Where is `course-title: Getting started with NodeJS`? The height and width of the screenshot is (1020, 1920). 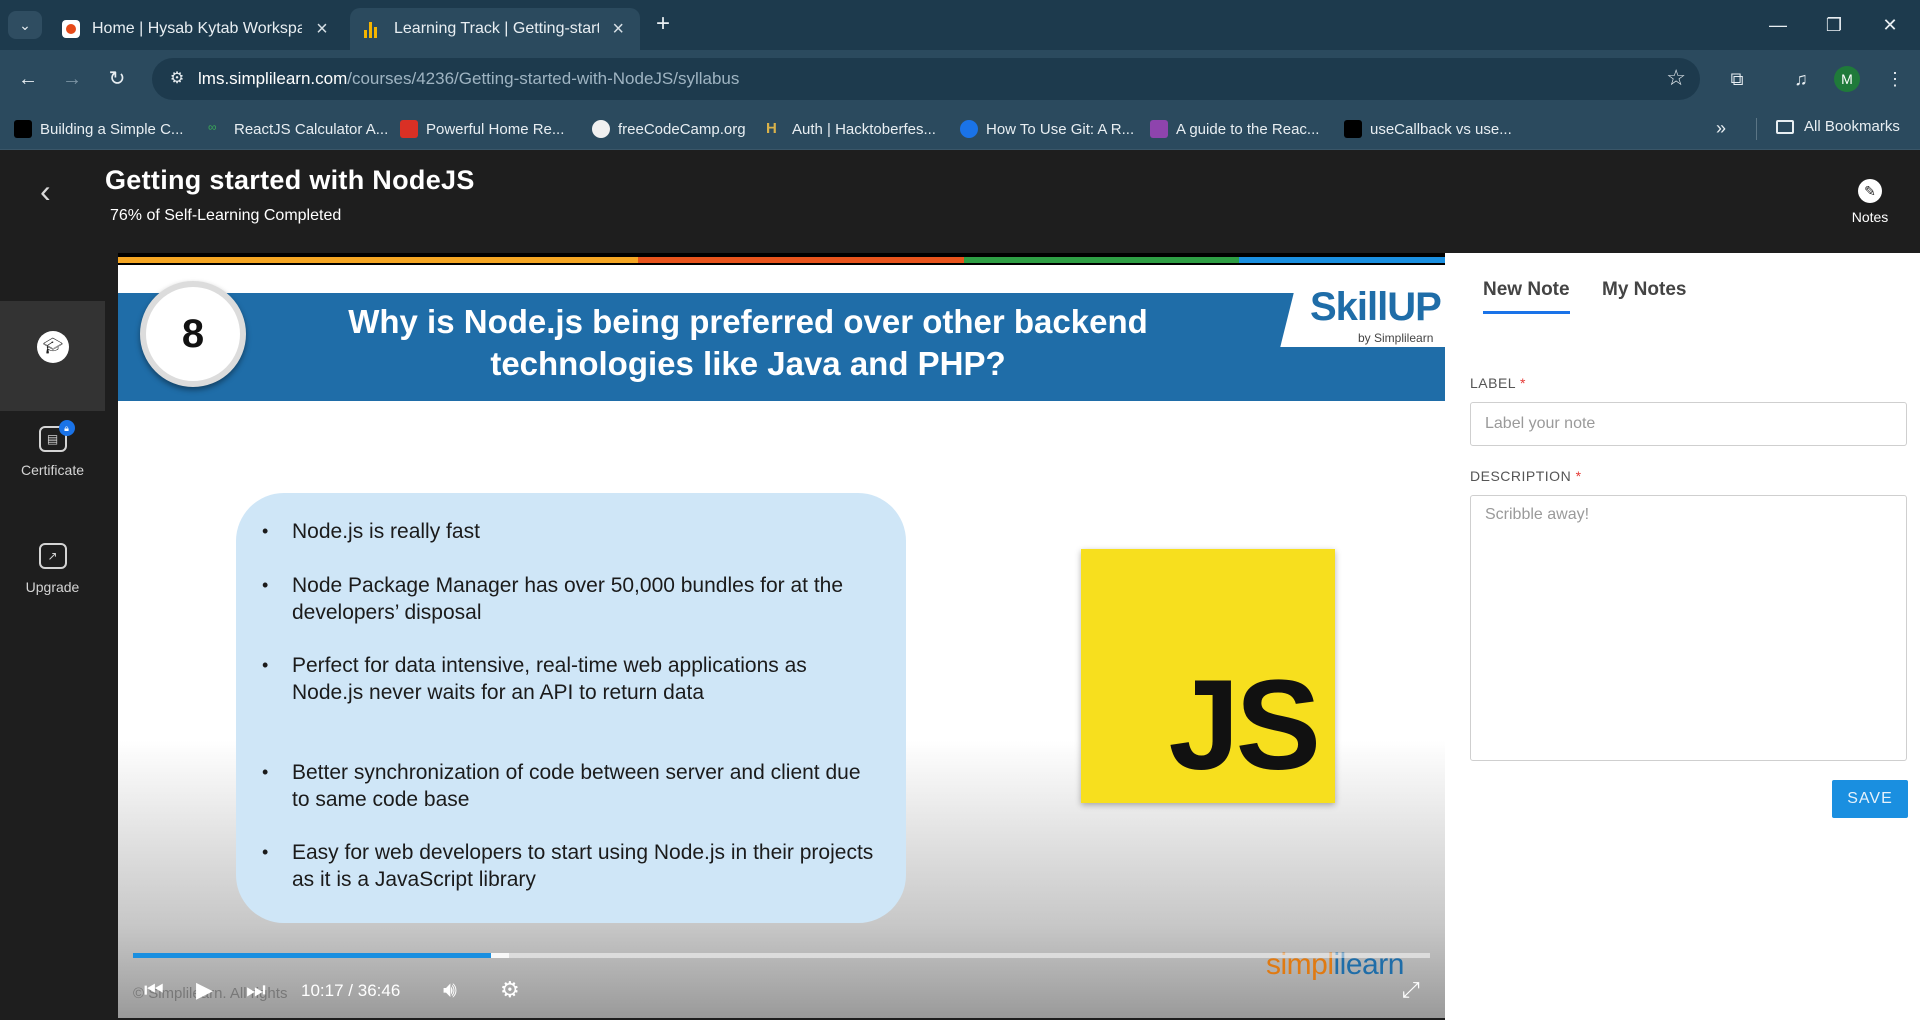
course-title: Getting started with NodeJS is located at coordinates (290, 180).